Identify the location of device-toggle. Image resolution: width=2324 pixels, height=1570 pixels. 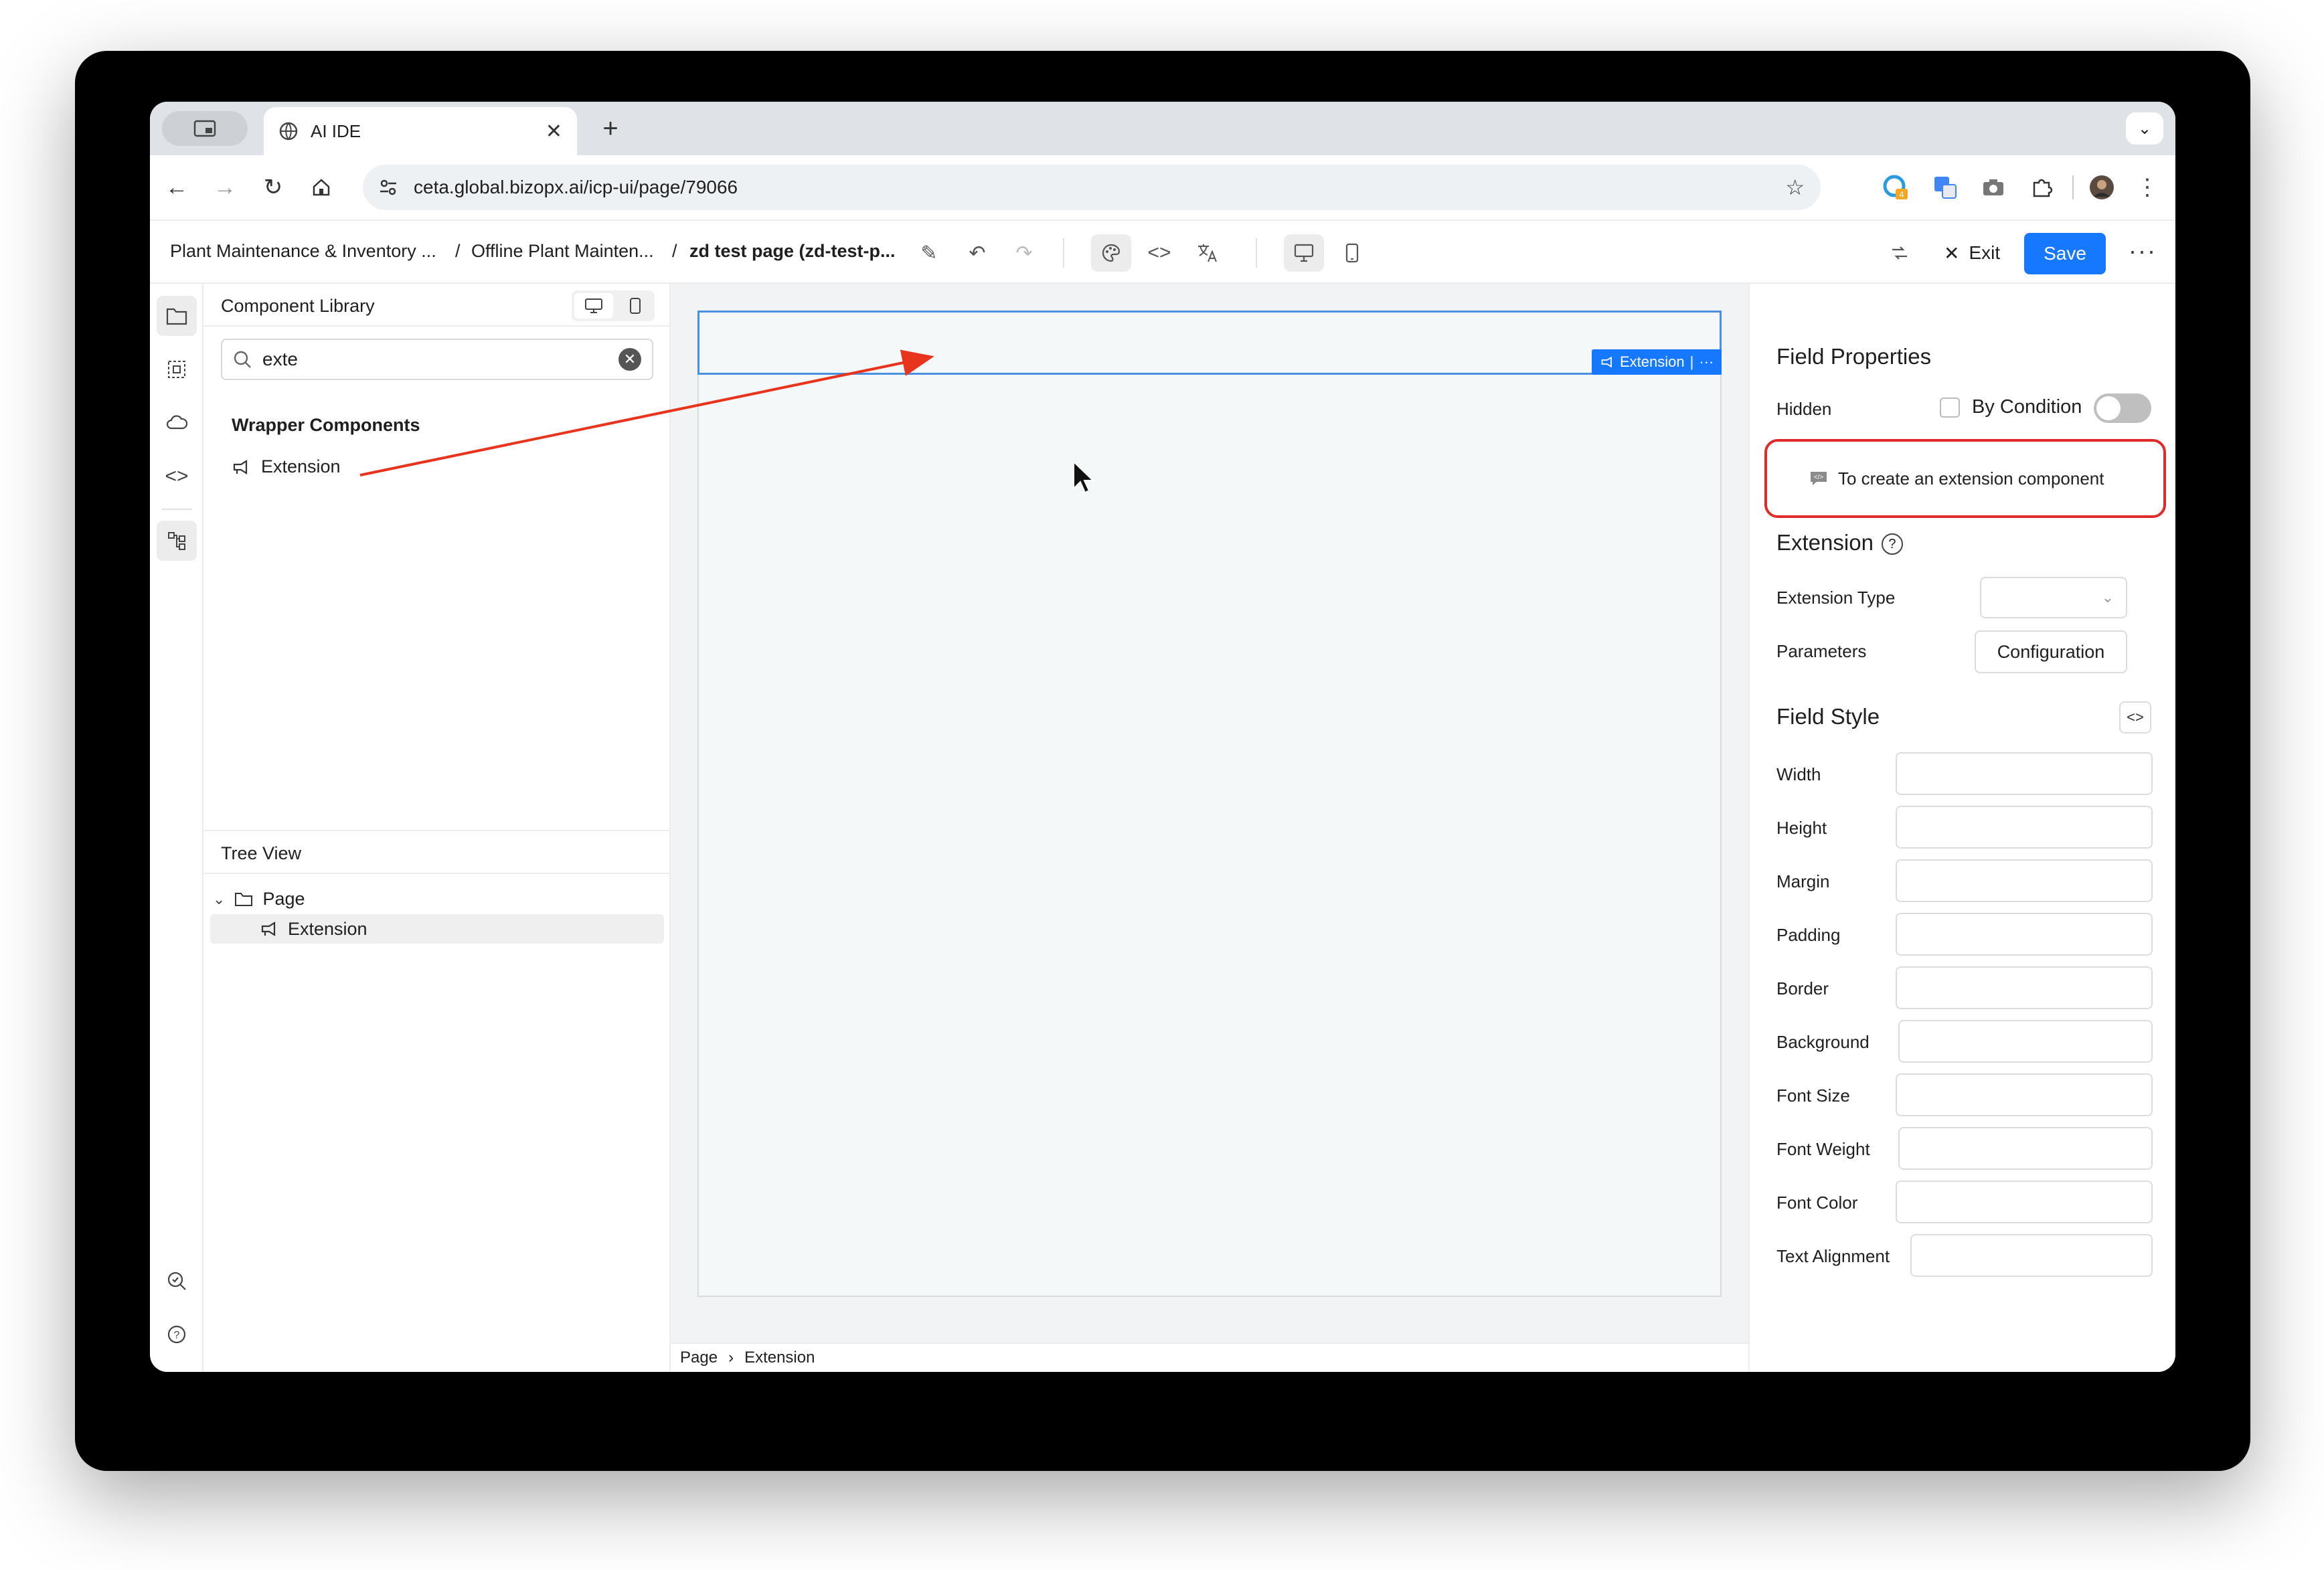
(613, 305).